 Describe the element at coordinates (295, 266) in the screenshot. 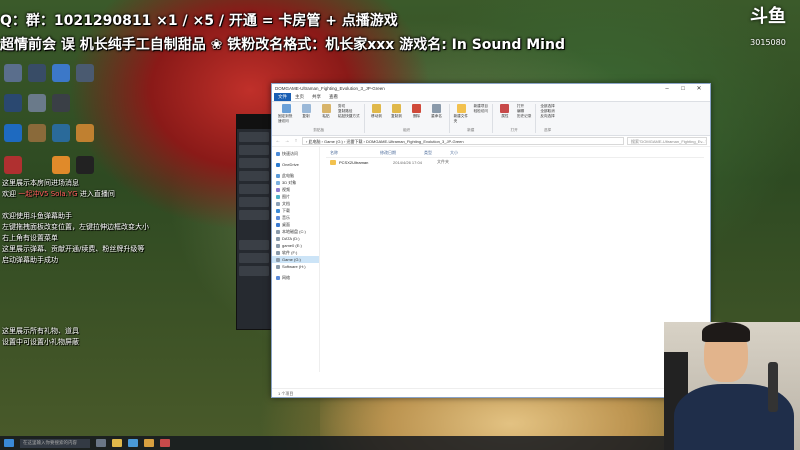

I see `nav-item: Software (H:)` at that location.